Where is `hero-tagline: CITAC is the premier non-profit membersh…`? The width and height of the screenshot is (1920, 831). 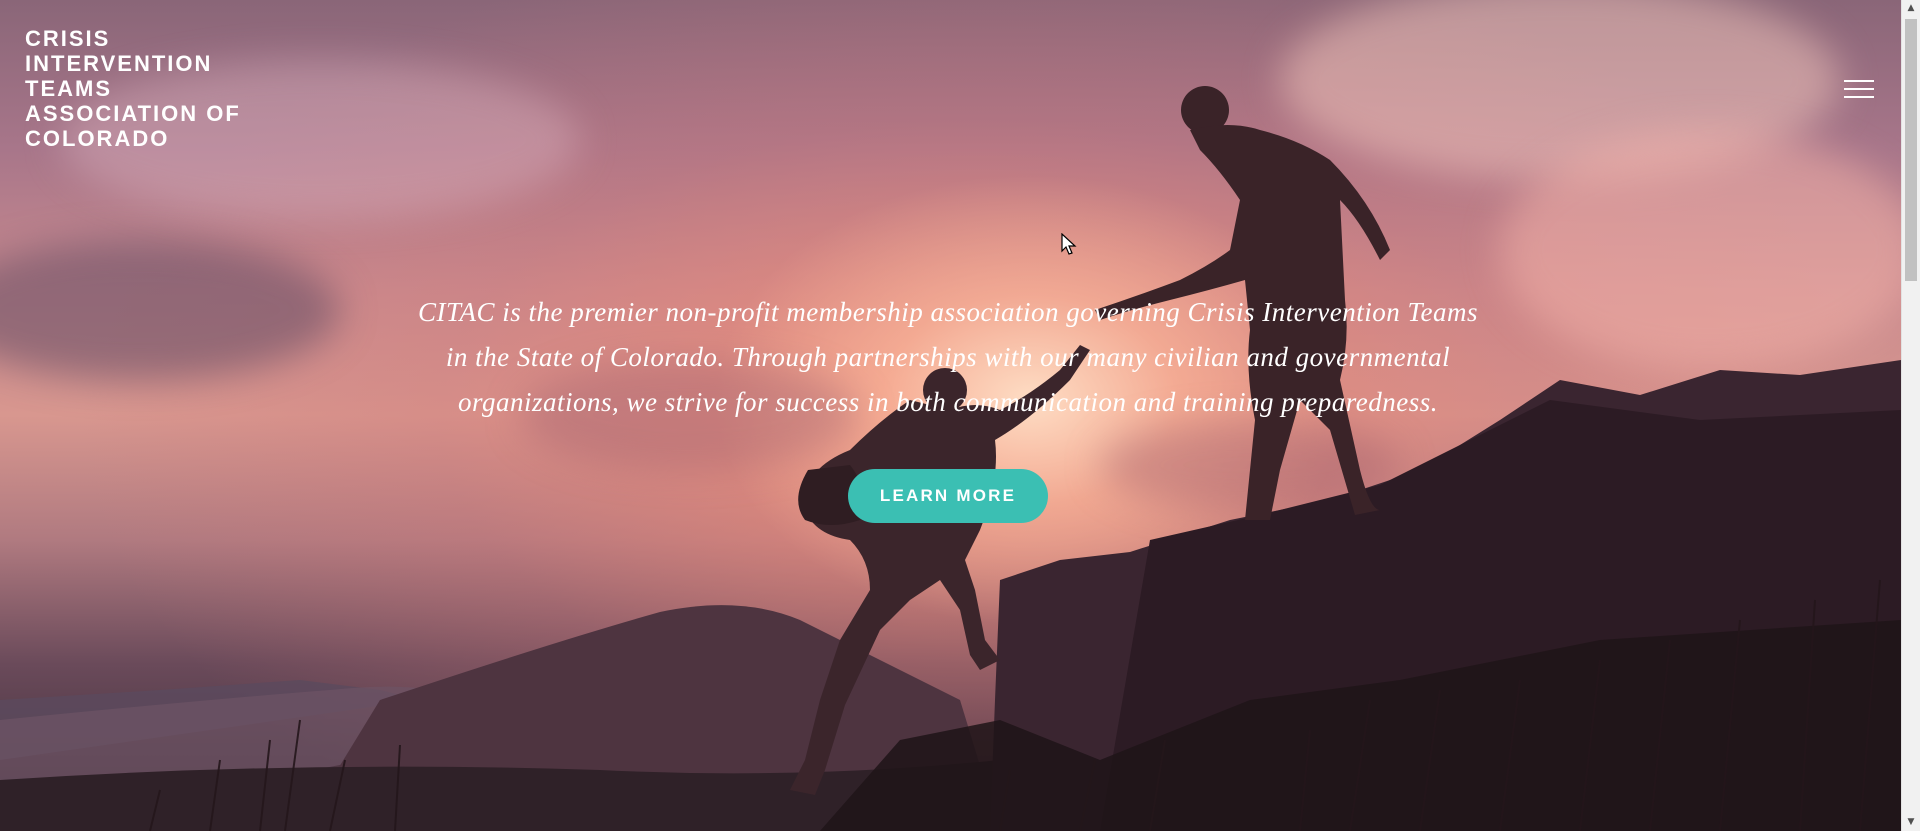
hero-tagline: CITAC is the premier non-profit membersh… is located at coordinates (948, 357).